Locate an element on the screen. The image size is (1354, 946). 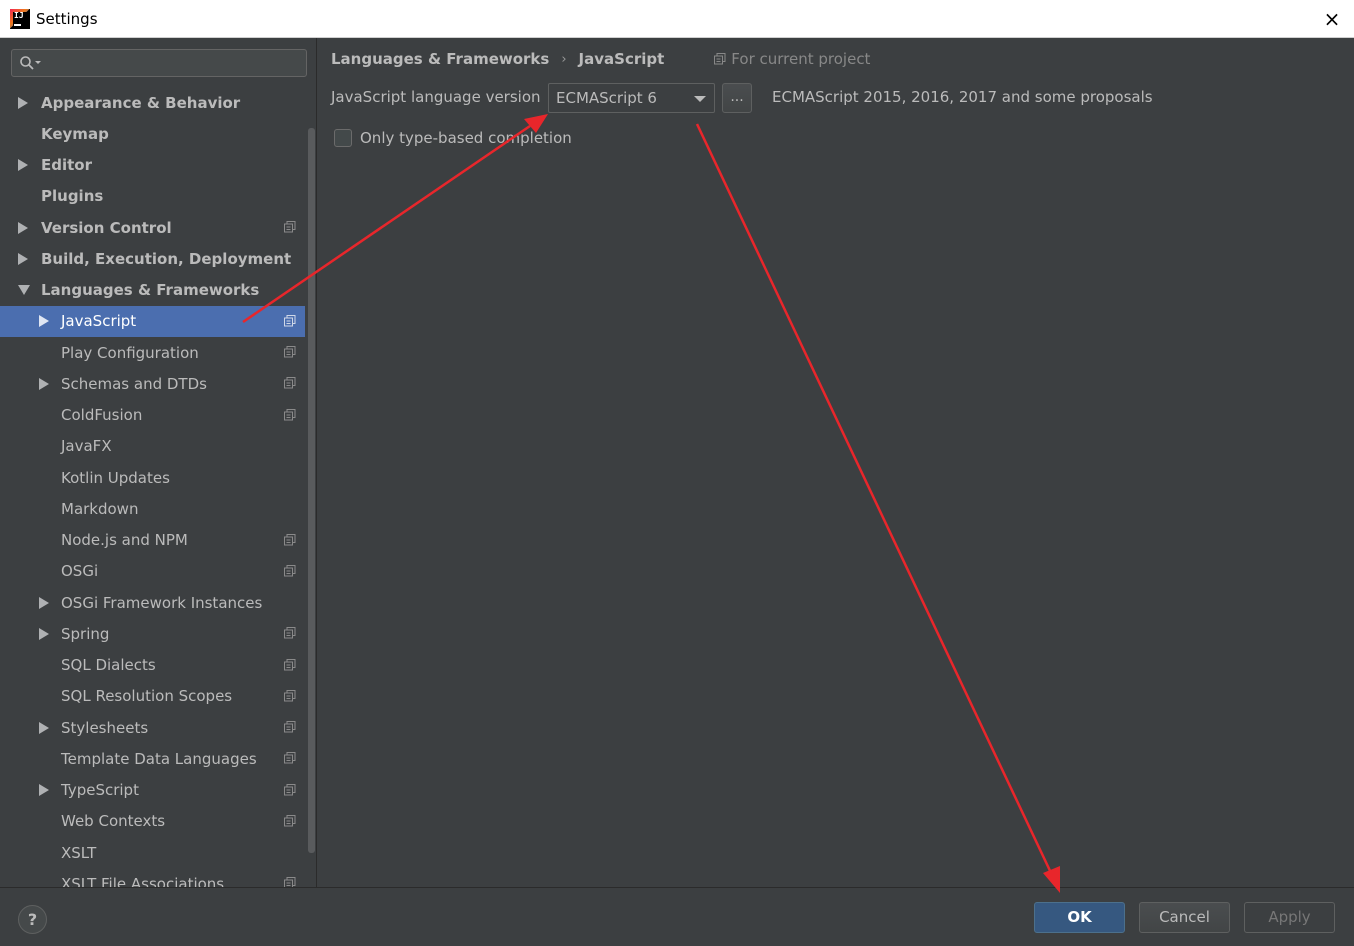
language-version-value: ECMAScript 6 is located at coordinates (606, 98).